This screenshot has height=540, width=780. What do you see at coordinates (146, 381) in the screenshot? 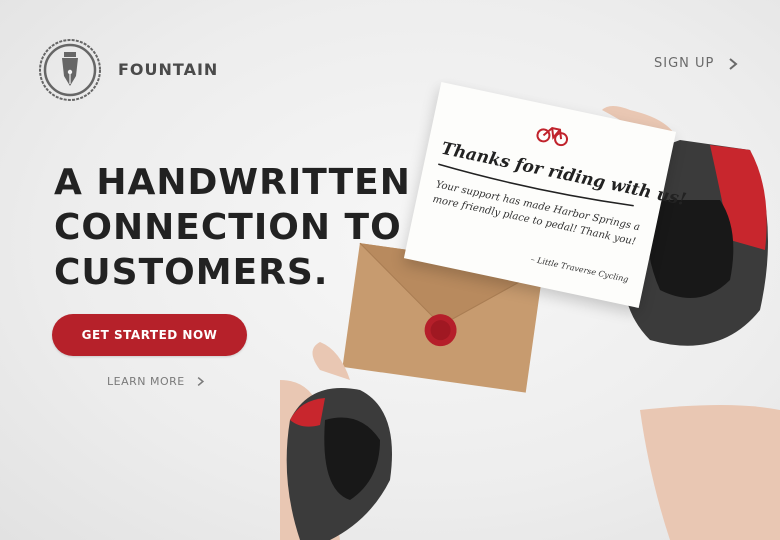
I see `learn-more-label: LEARN MORE` at bounding box center [146, 381].